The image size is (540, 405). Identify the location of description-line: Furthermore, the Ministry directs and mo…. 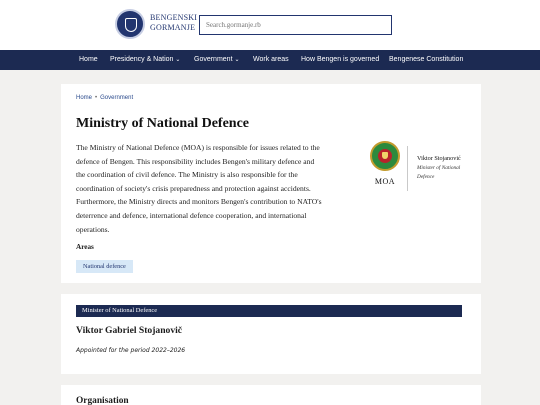
(199, 202).